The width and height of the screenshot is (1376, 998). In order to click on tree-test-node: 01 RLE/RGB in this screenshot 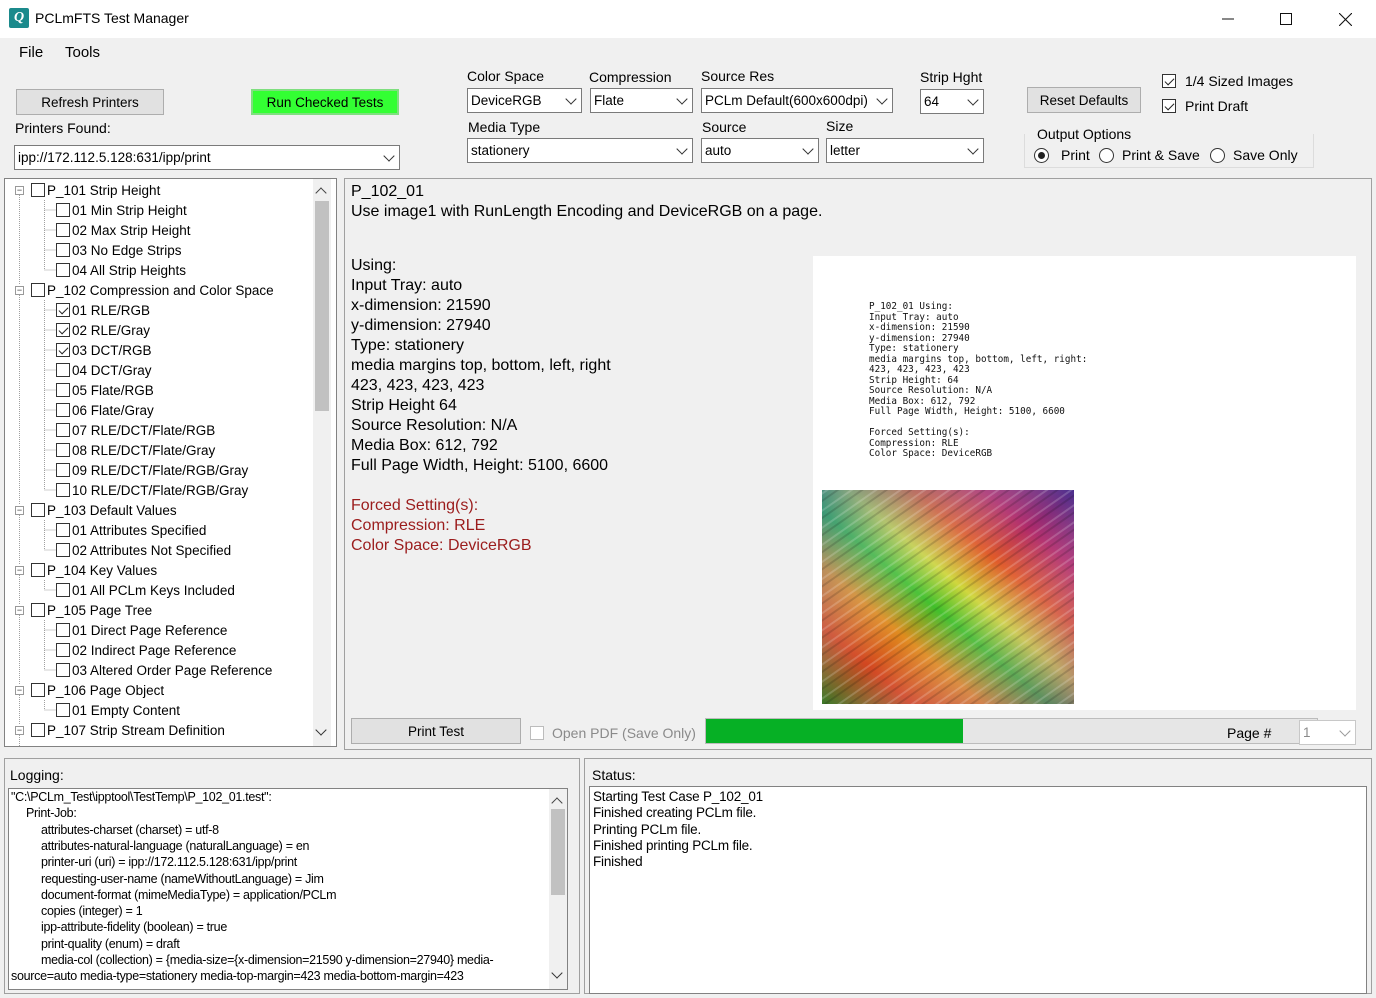, I will do `click(103, 310)`.